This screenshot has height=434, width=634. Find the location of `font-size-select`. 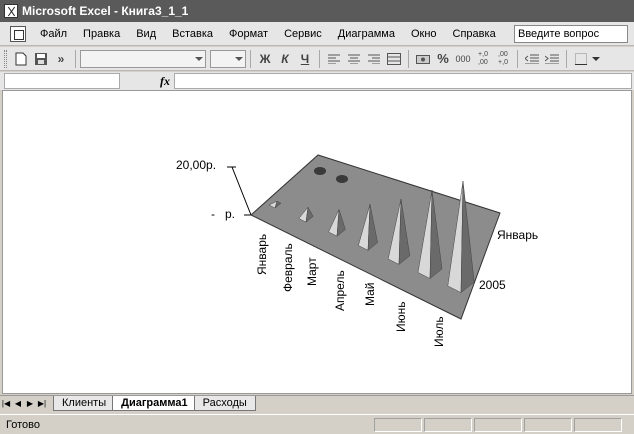

font-size-select is located at coordinates (228, 58).